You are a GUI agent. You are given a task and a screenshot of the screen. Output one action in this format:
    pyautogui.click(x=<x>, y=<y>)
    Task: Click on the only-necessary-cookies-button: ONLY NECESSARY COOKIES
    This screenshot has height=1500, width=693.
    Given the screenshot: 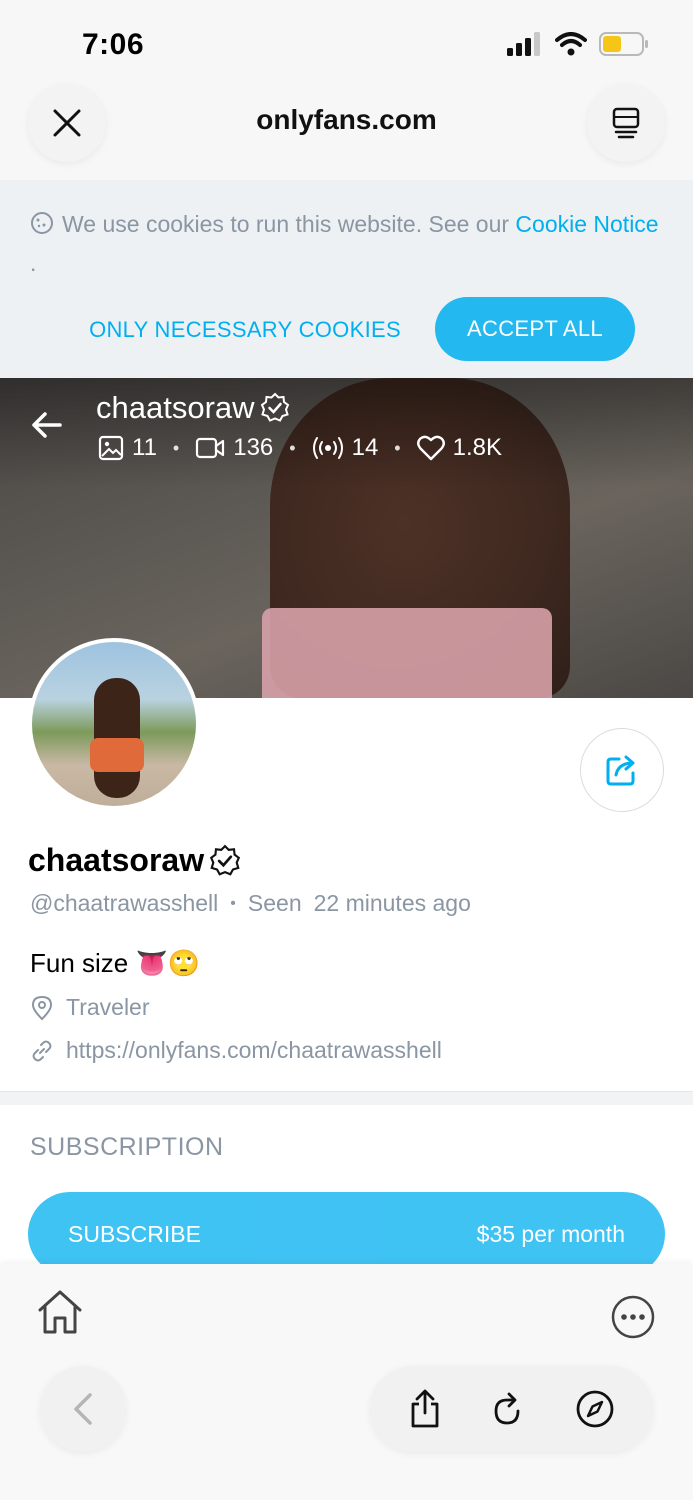 What is the action you would take?
    pyautogui.click(x=245, y=330)
    